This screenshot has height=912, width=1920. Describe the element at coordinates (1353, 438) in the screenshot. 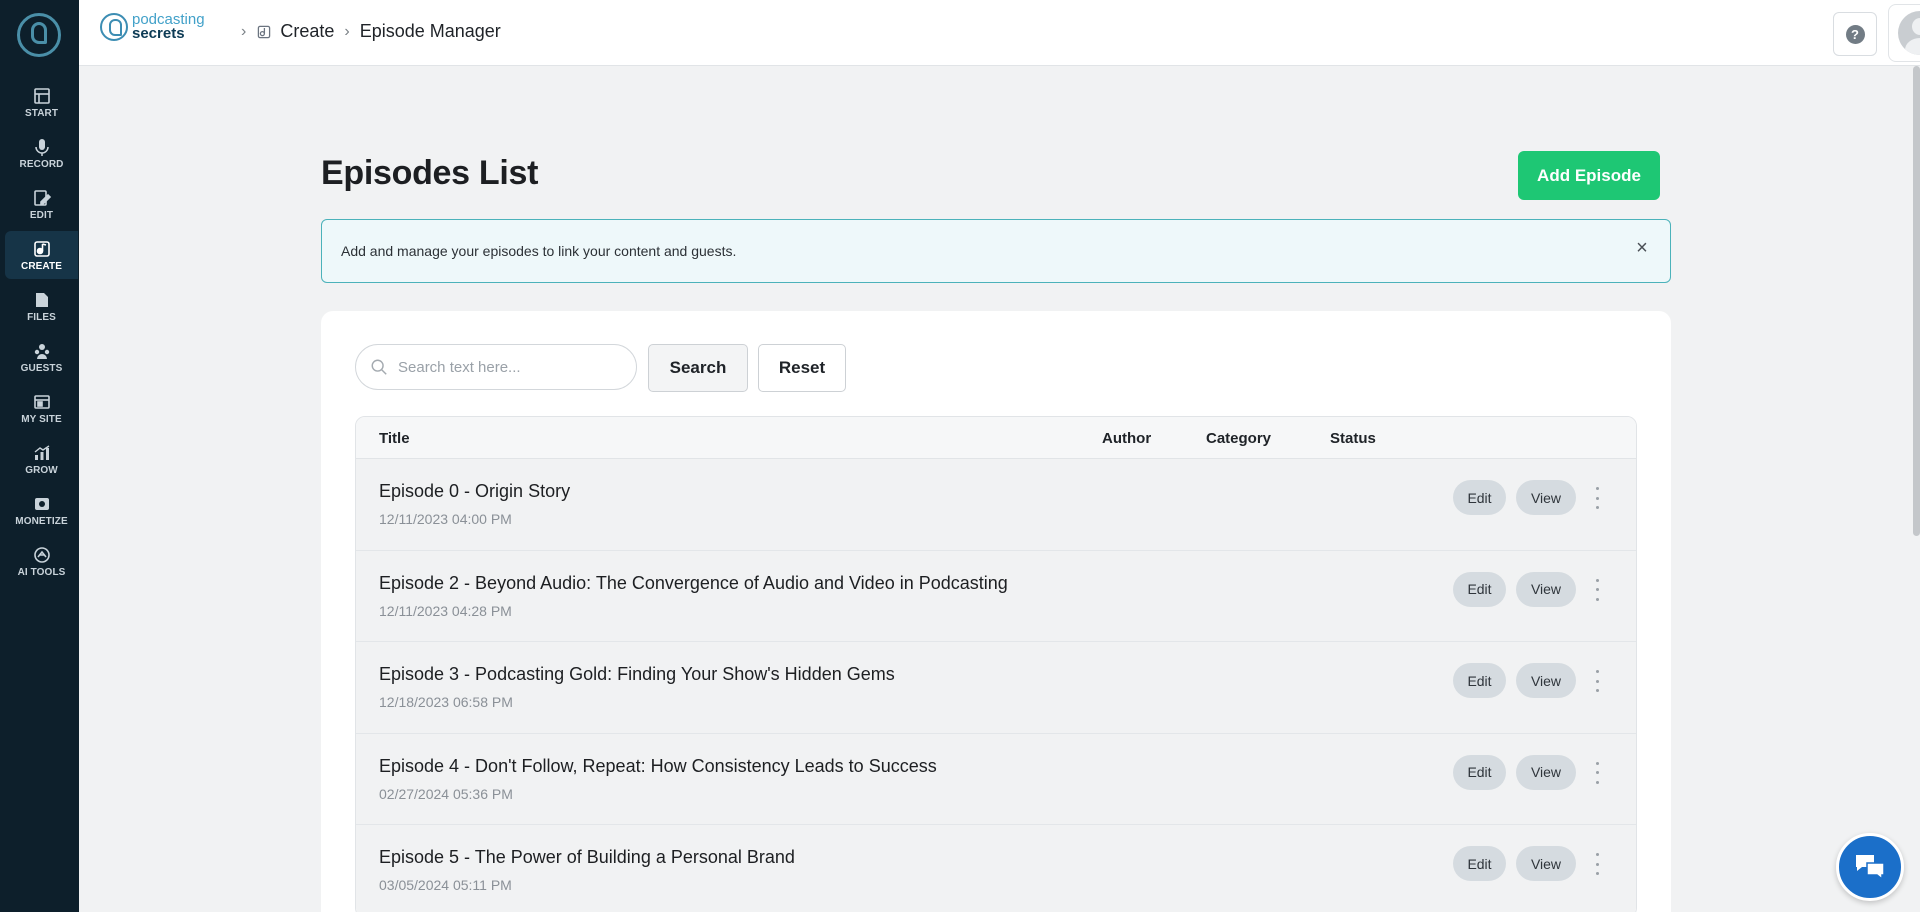

I see `column-status: Status` at that location.